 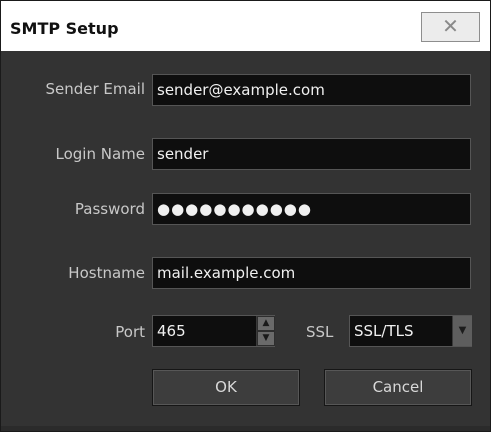 I want to click on ssl-dropdown-button: ▼, so click(x=462, y=331).